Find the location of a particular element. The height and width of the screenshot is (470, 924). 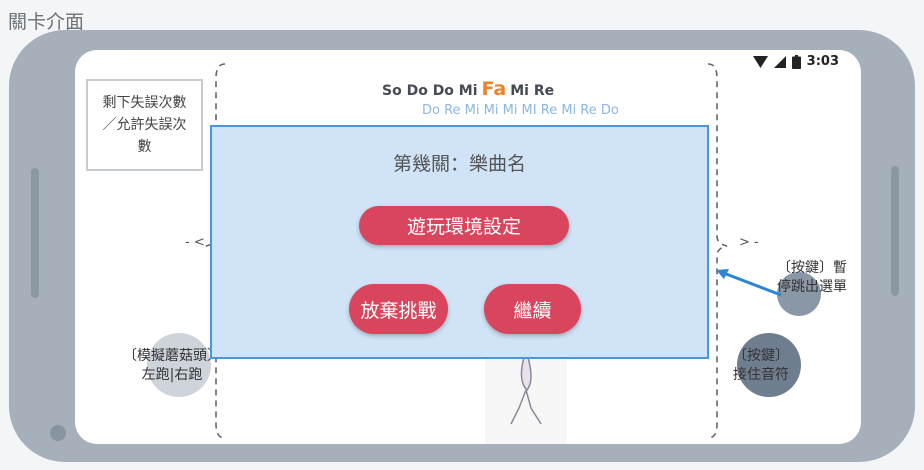

dialog-title: 第幾關：樂曲名 is located at coordinates (459, 164).